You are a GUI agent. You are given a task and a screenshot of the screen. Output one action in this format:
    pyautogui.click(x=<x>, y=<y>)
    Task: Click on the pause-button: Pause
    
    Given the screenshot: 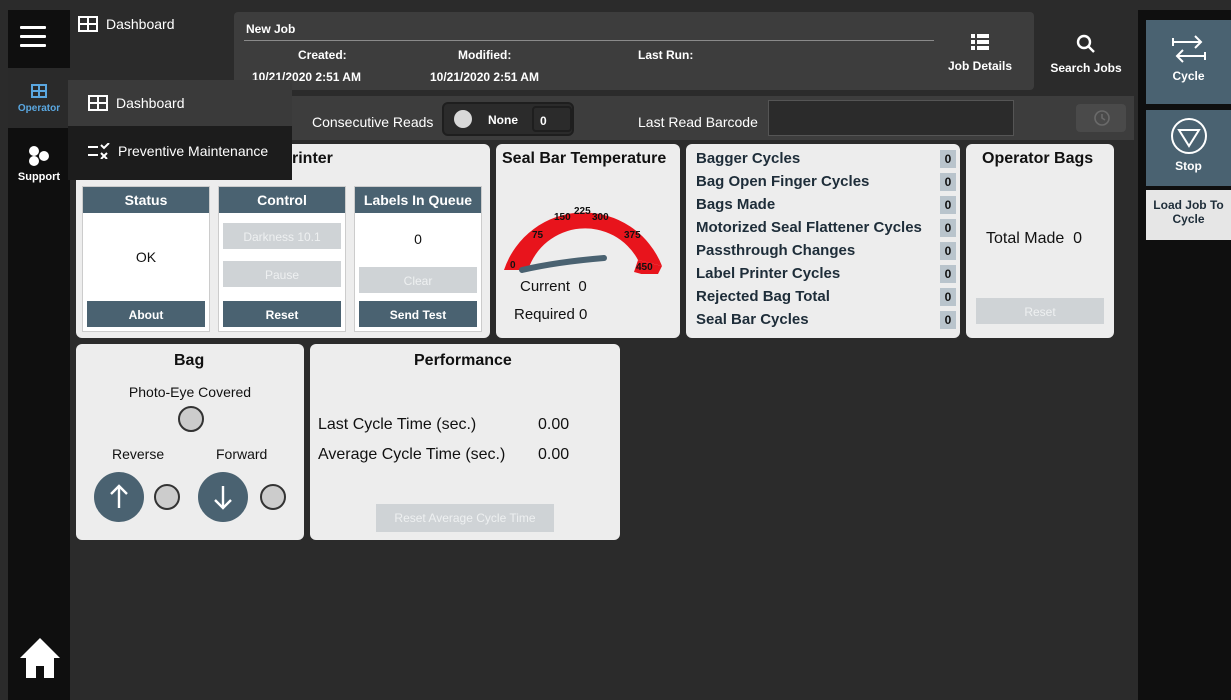 What is the action you would take?
    pyautogui.click(x=282, y=274)
    